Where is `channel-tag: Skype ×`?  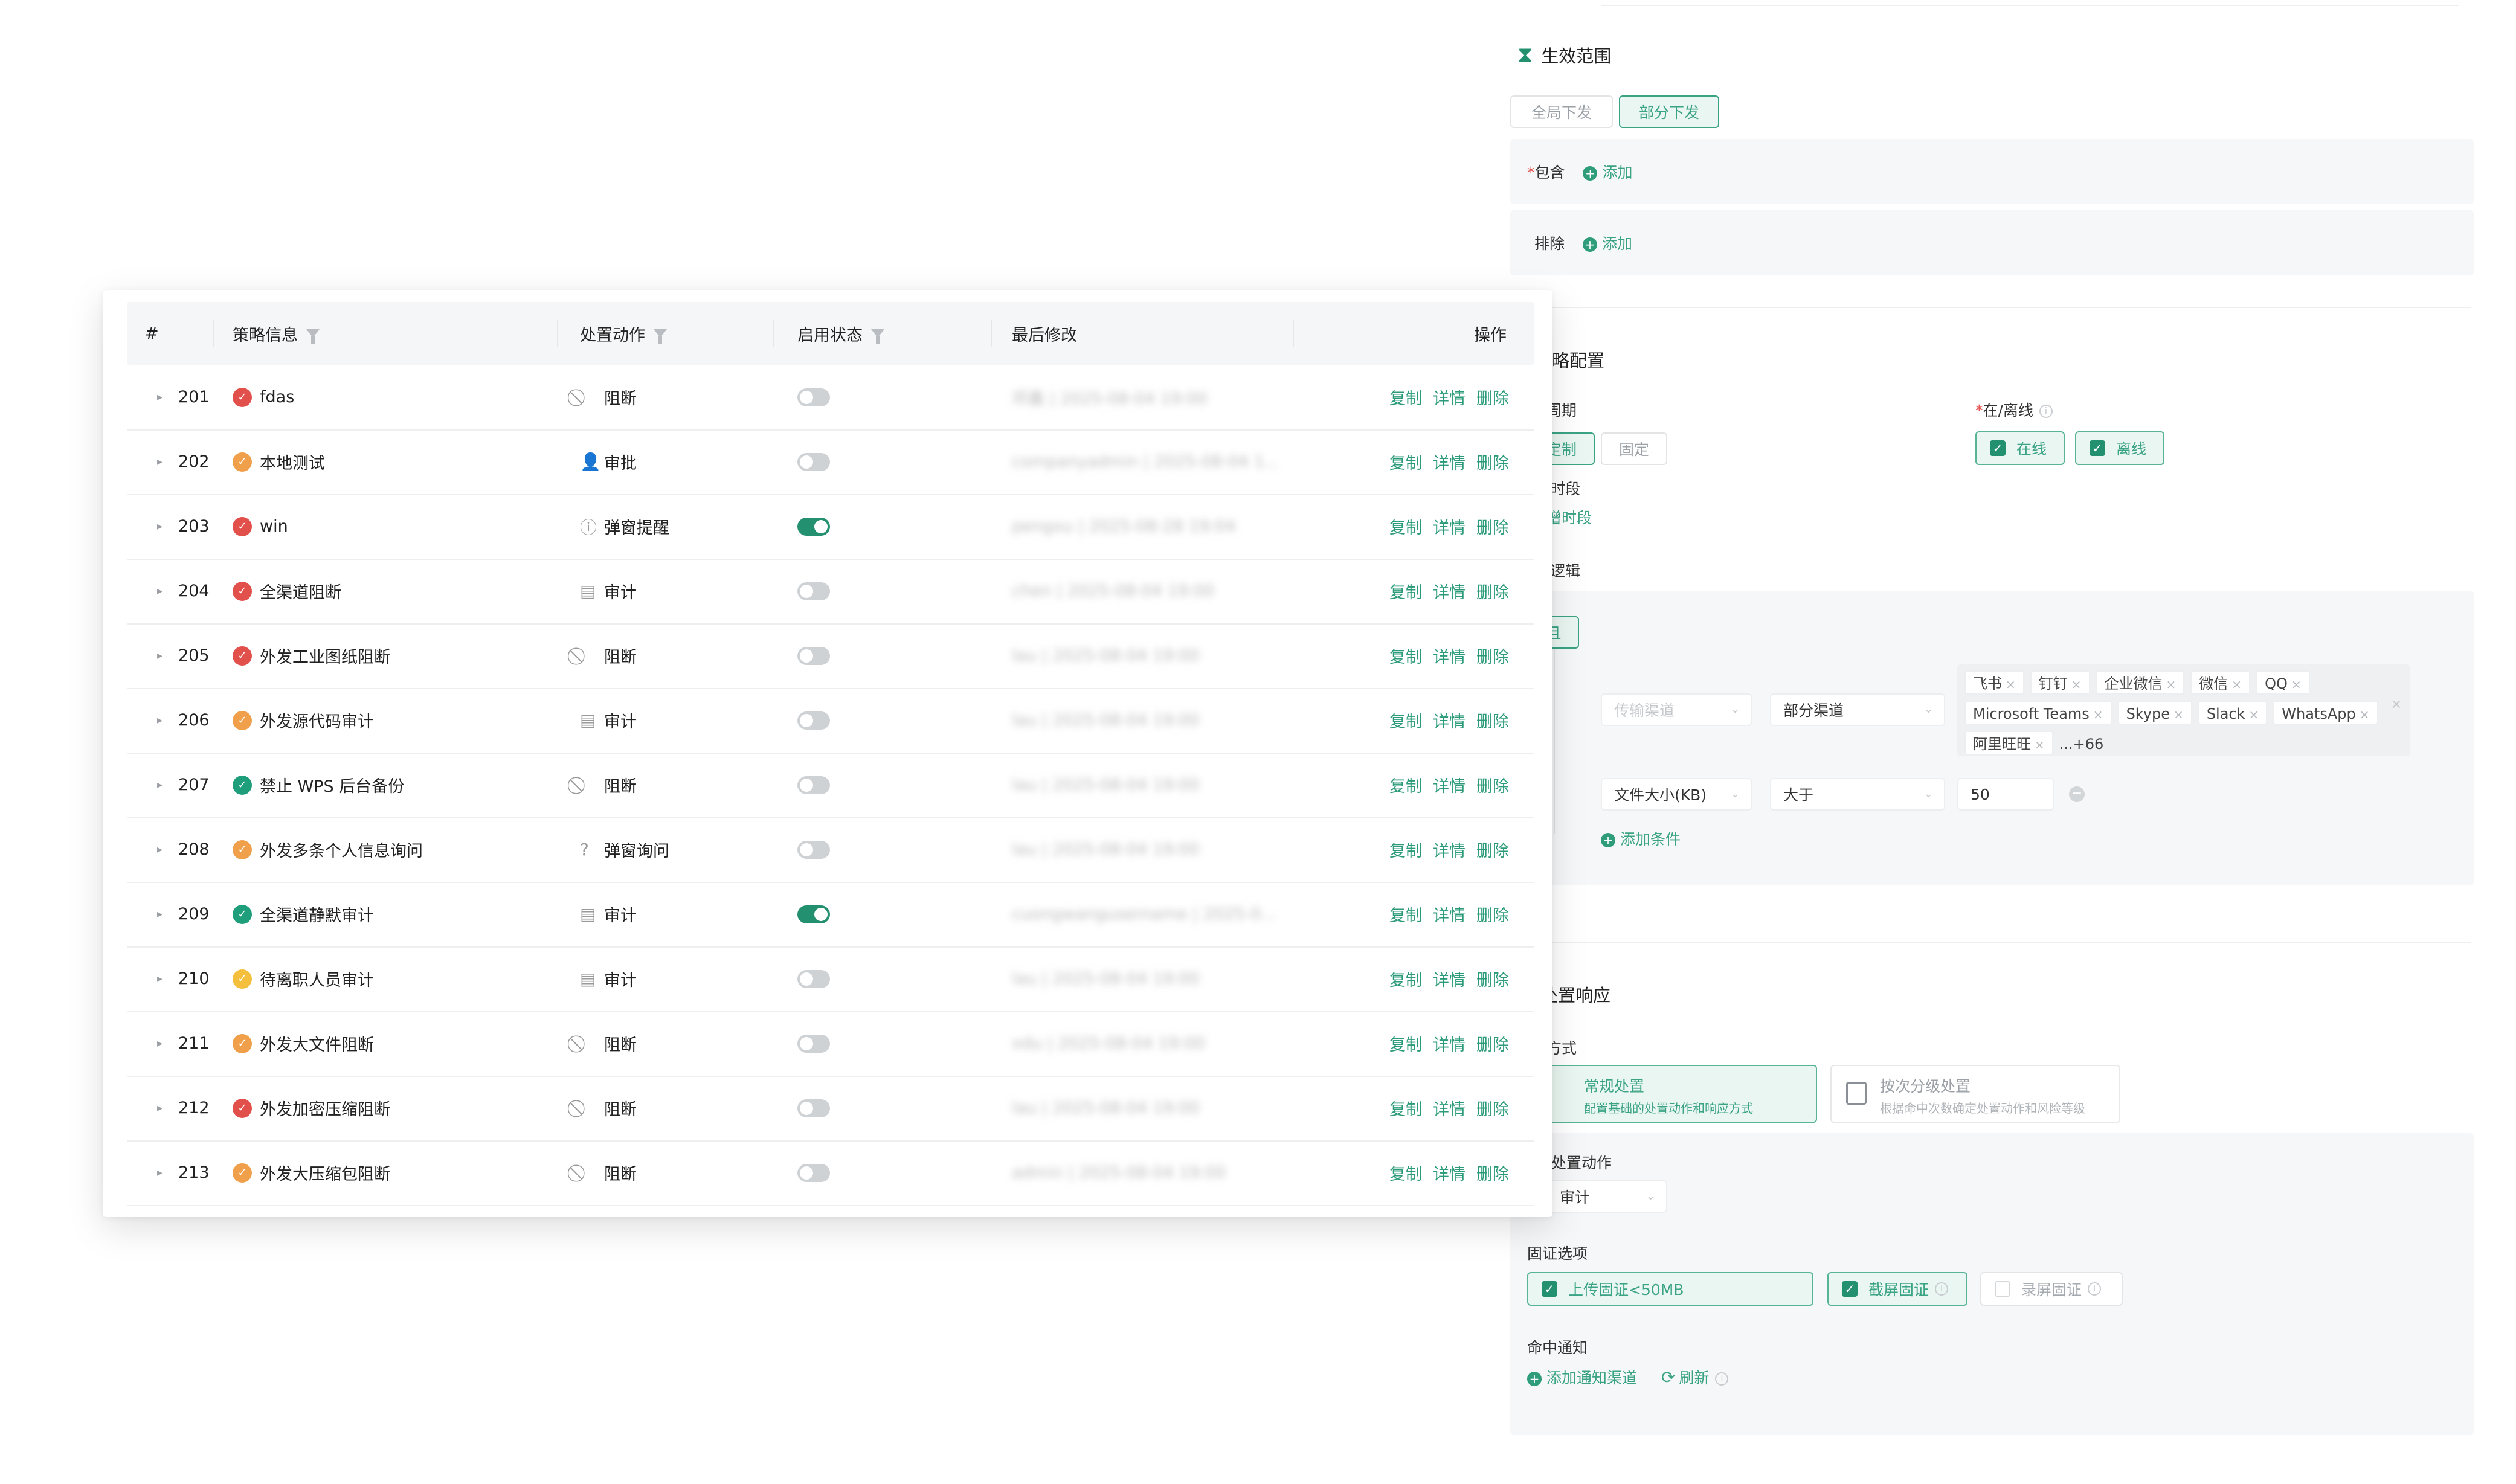 channel-tag: Skype × is located at coordinates (2155, 713).